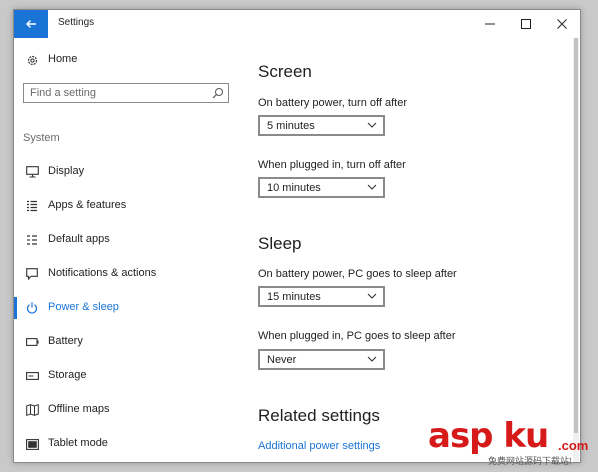 The height and width of the screenshot is (472, 598). Describe the element at coordinates (32, 444) in the screenshot. I see `tablet-icon` at that location.